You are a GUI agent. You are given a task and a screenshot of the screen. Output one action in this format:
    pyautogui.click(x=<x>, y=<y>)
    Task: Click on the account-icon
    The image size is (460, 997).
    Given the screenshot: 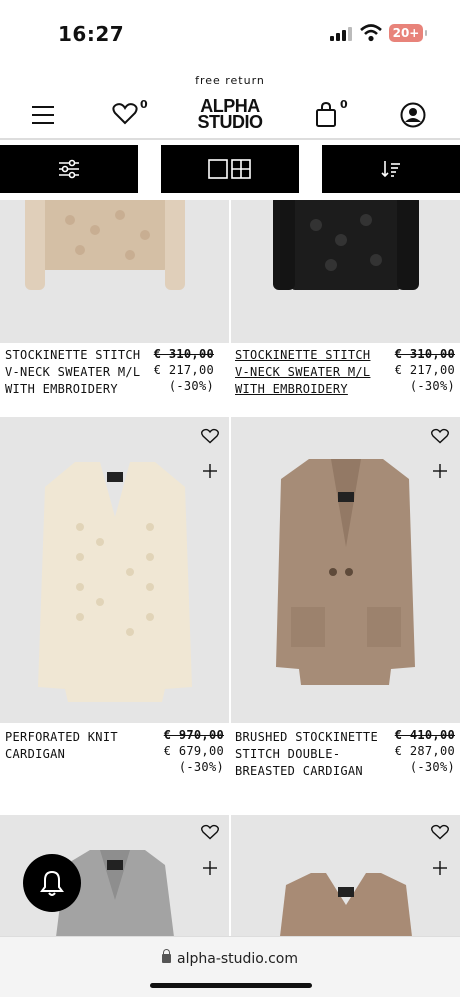 What is the action you would take?
    pyautogui.click(x=413, y=115)
    